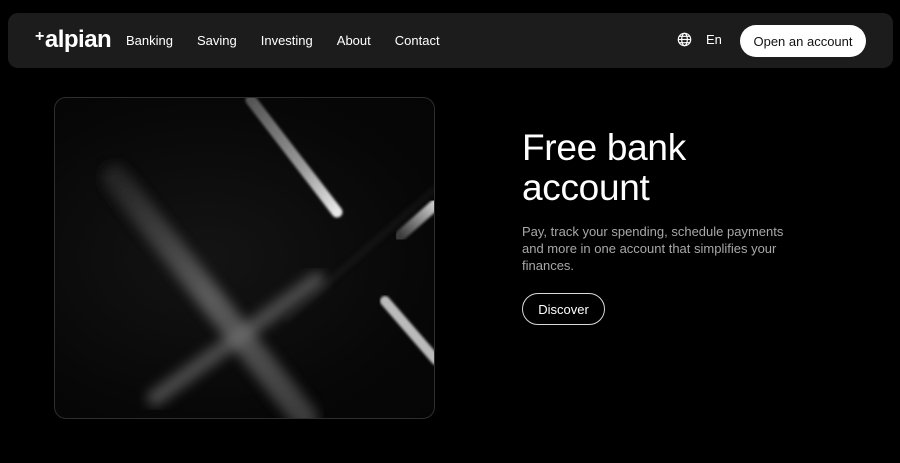 This screenshot has width=900, height=463. I want to click on open-account-button: Open an account, so click(803, 41).